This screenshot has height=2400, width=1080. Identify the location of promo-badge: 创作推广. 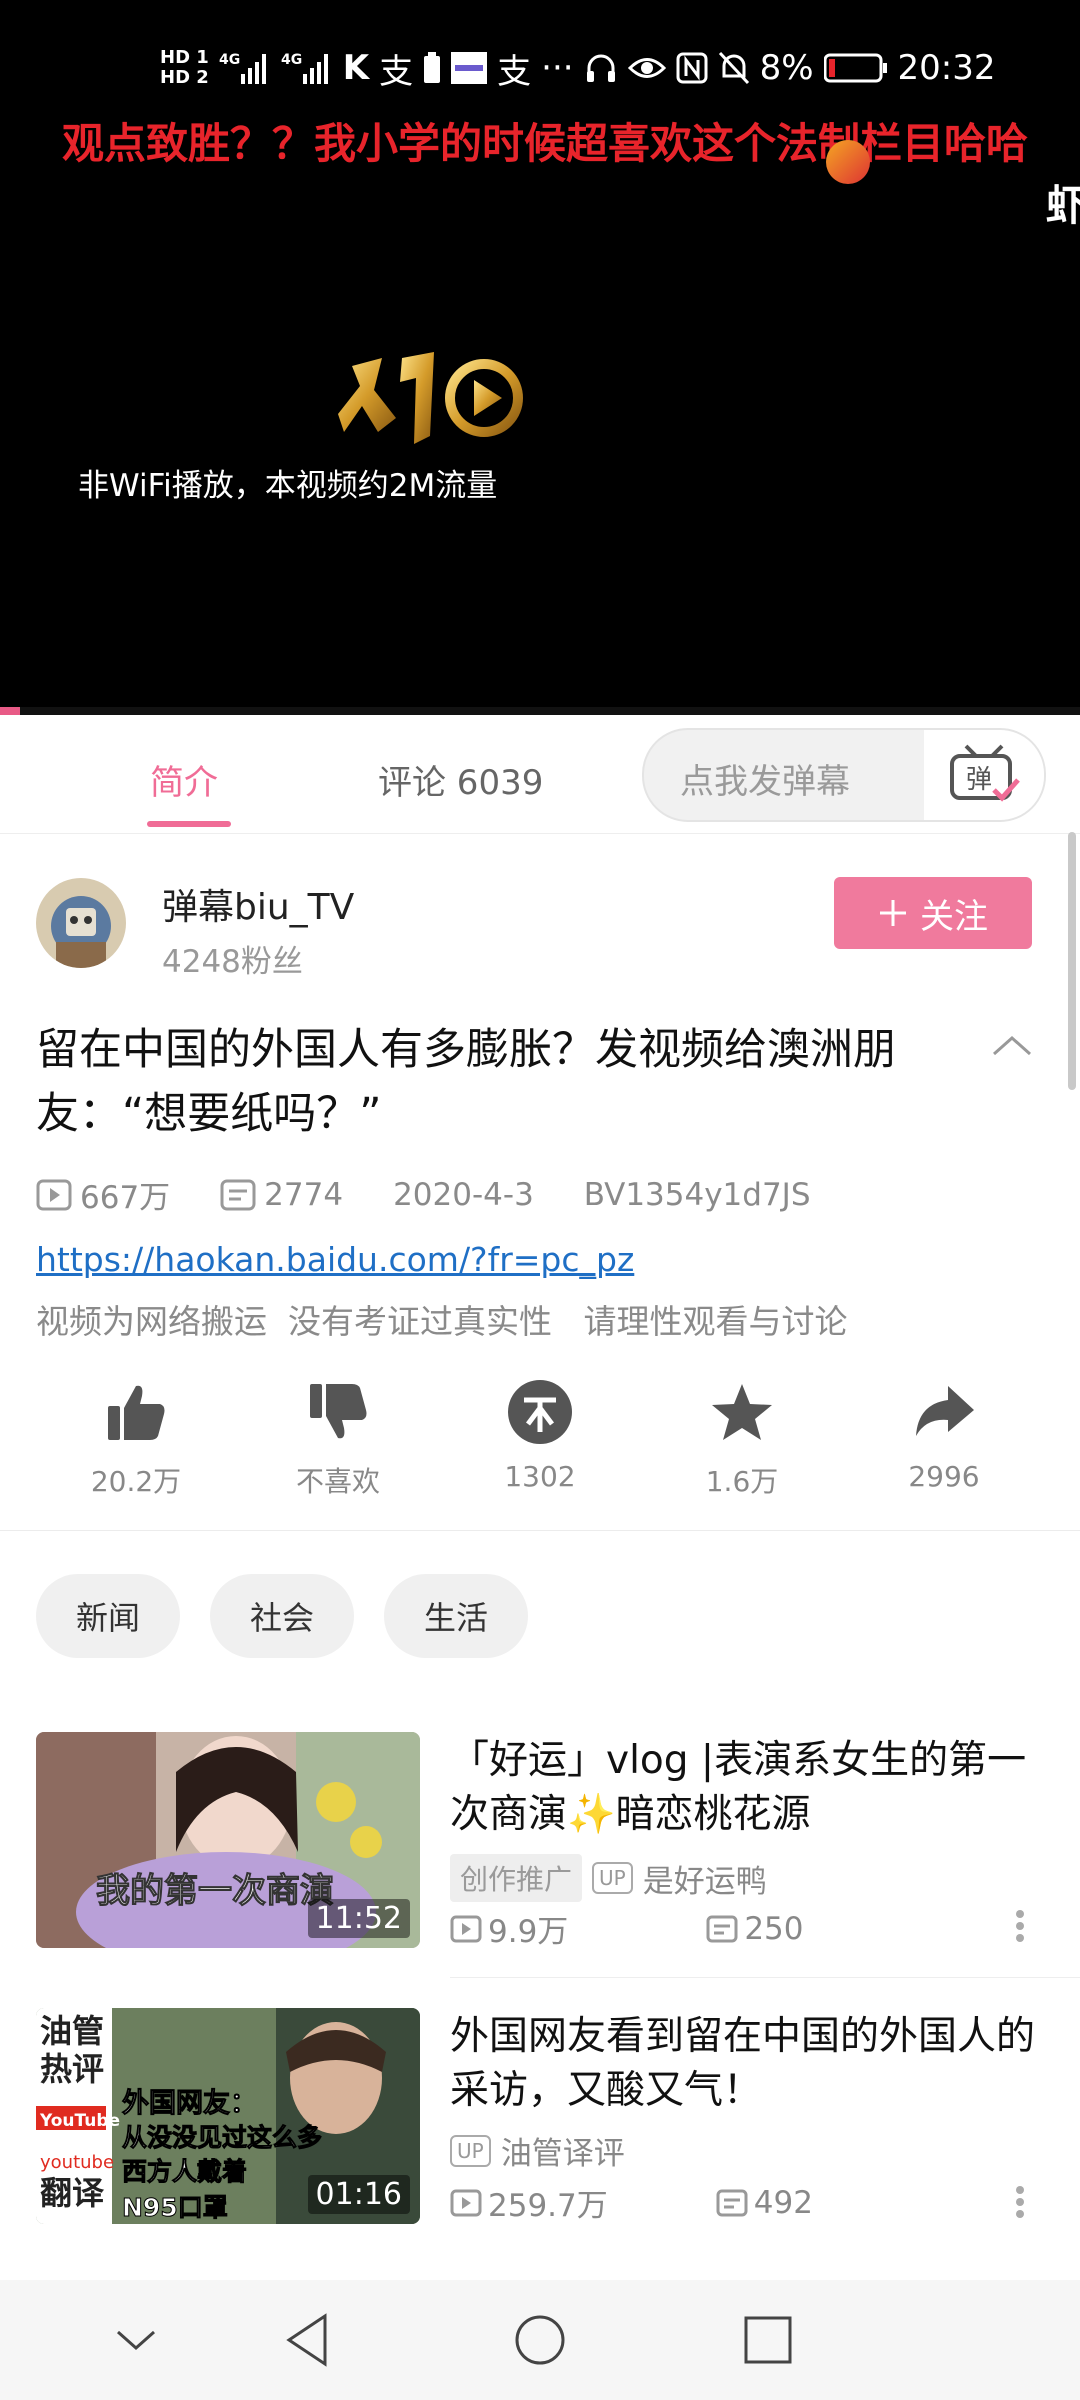
(516, 1878).